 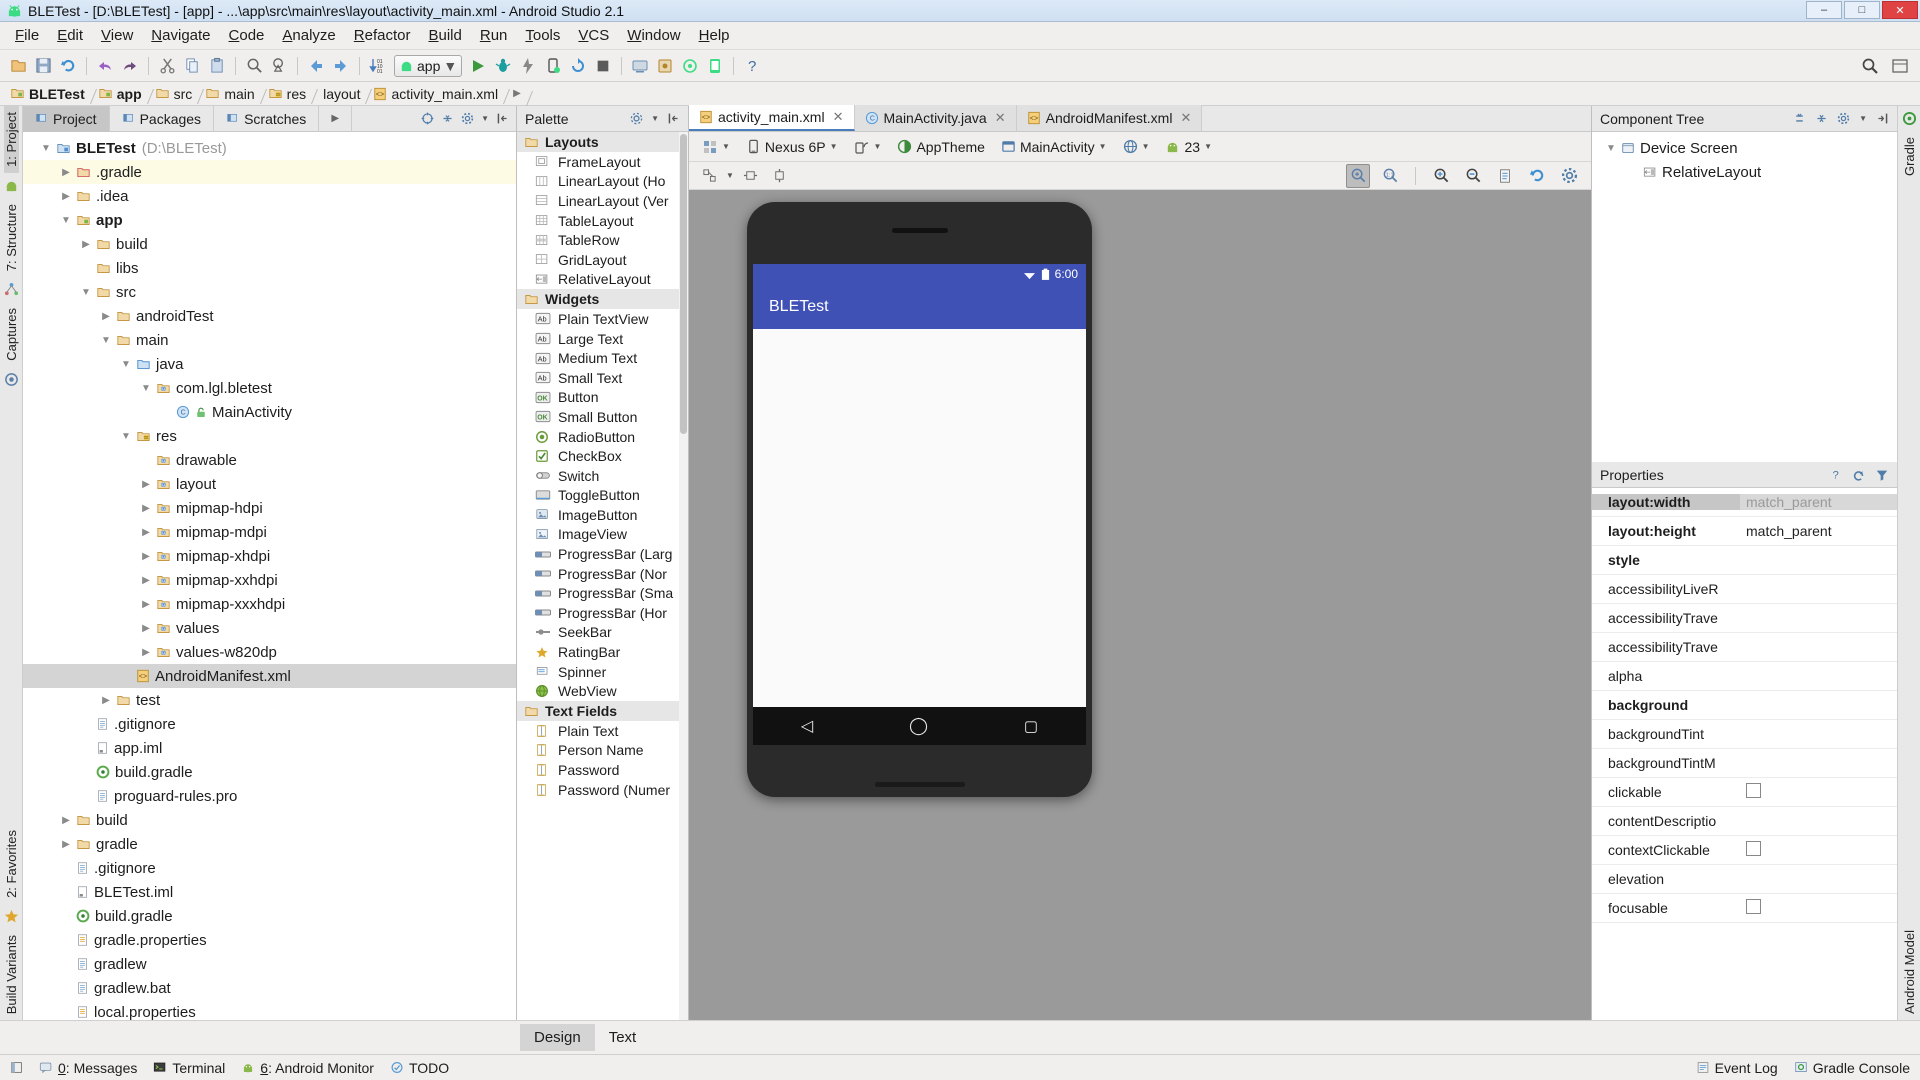 I want to click on menu-item-edit: Edit, so click(x=70, y=35).